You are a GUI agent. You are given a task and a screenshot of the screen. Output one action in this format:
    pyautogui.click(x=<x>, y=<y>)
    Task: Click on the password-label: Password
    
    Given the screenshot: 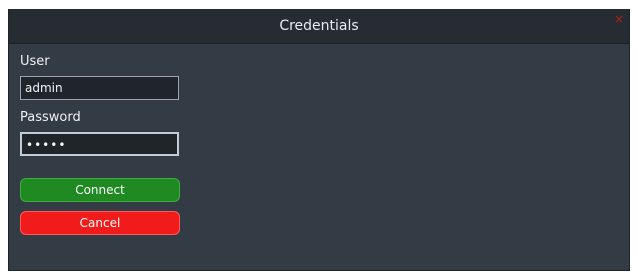 What is the action you would take?
    pyautogui.click(x=50, y=117)
    